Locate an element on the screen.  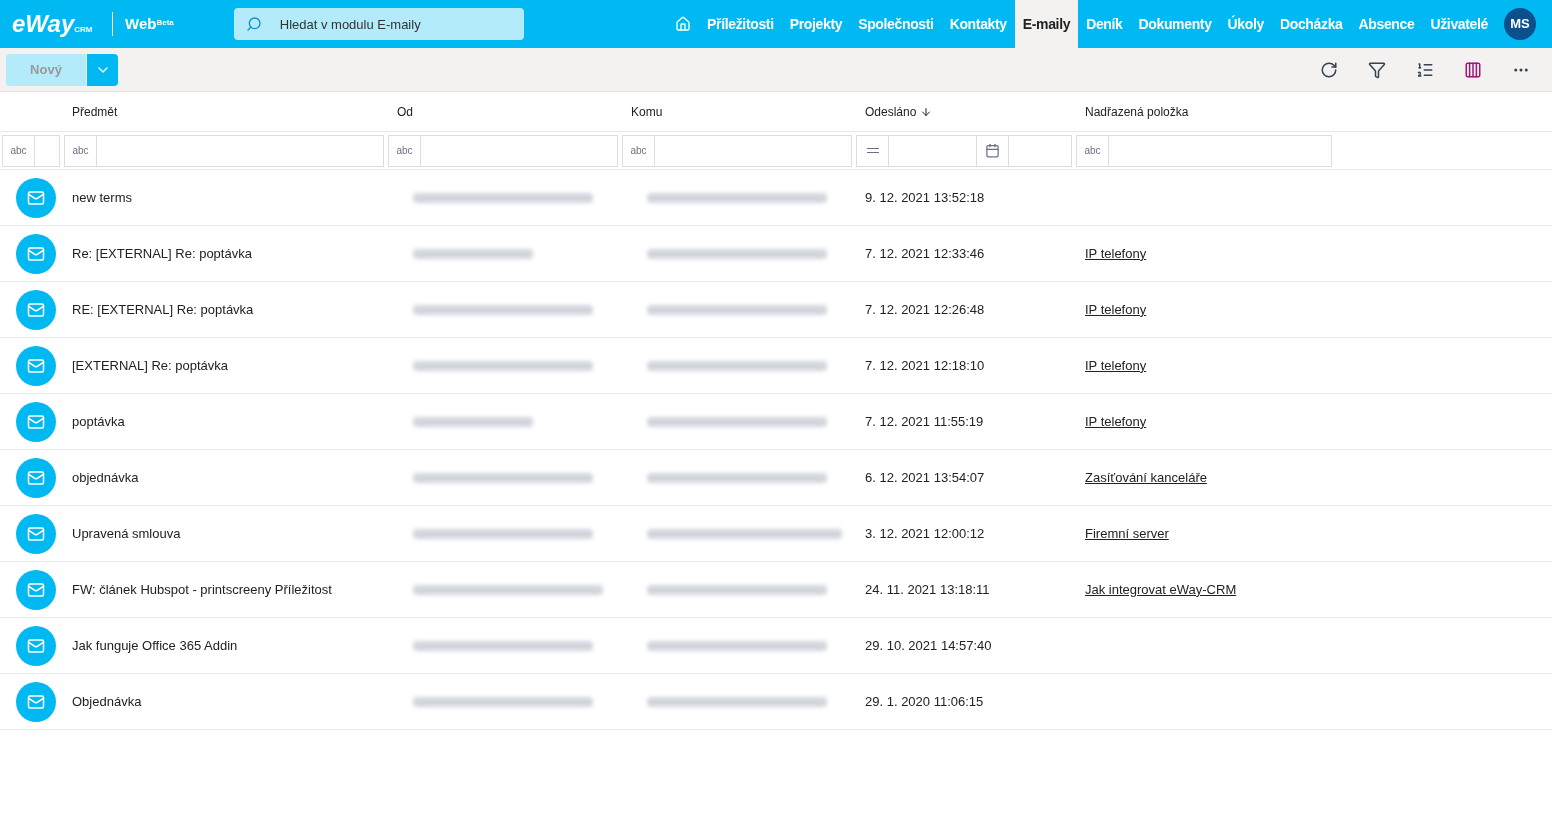
column-header: Odesláno is located at coordinates (899, 111).